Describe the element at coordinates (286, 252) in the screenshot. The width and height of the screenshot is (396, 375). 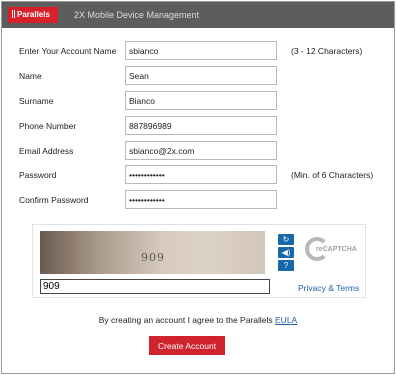
I see `audio-icon: ◀)` at that location.